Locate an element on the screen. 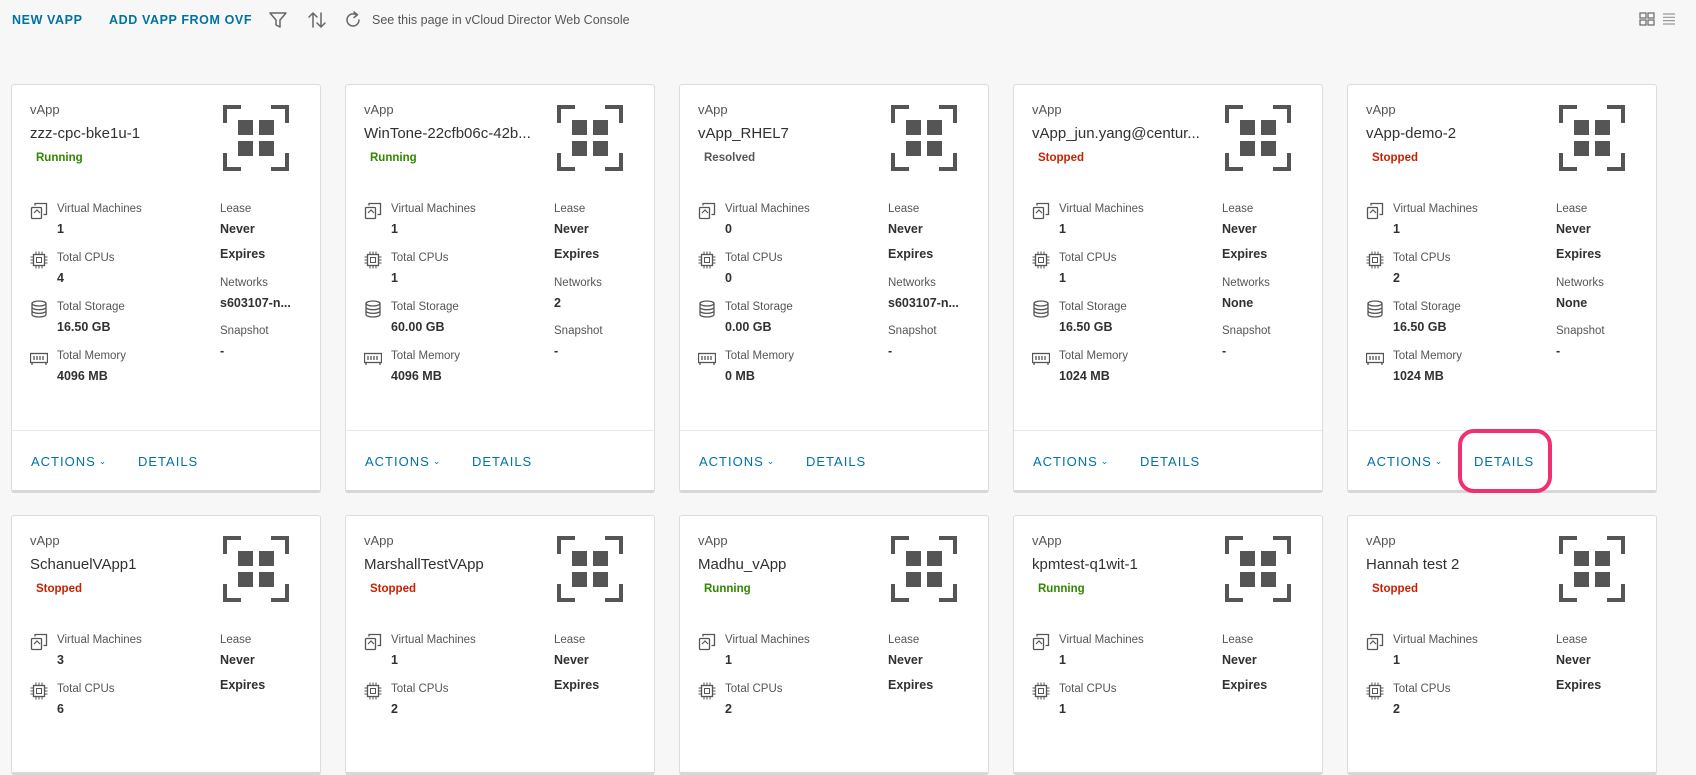 This screenshot has width=1696, height=775. vapp-name: kpmtest-q1wit-1 is located at coordinates (1124, 564).